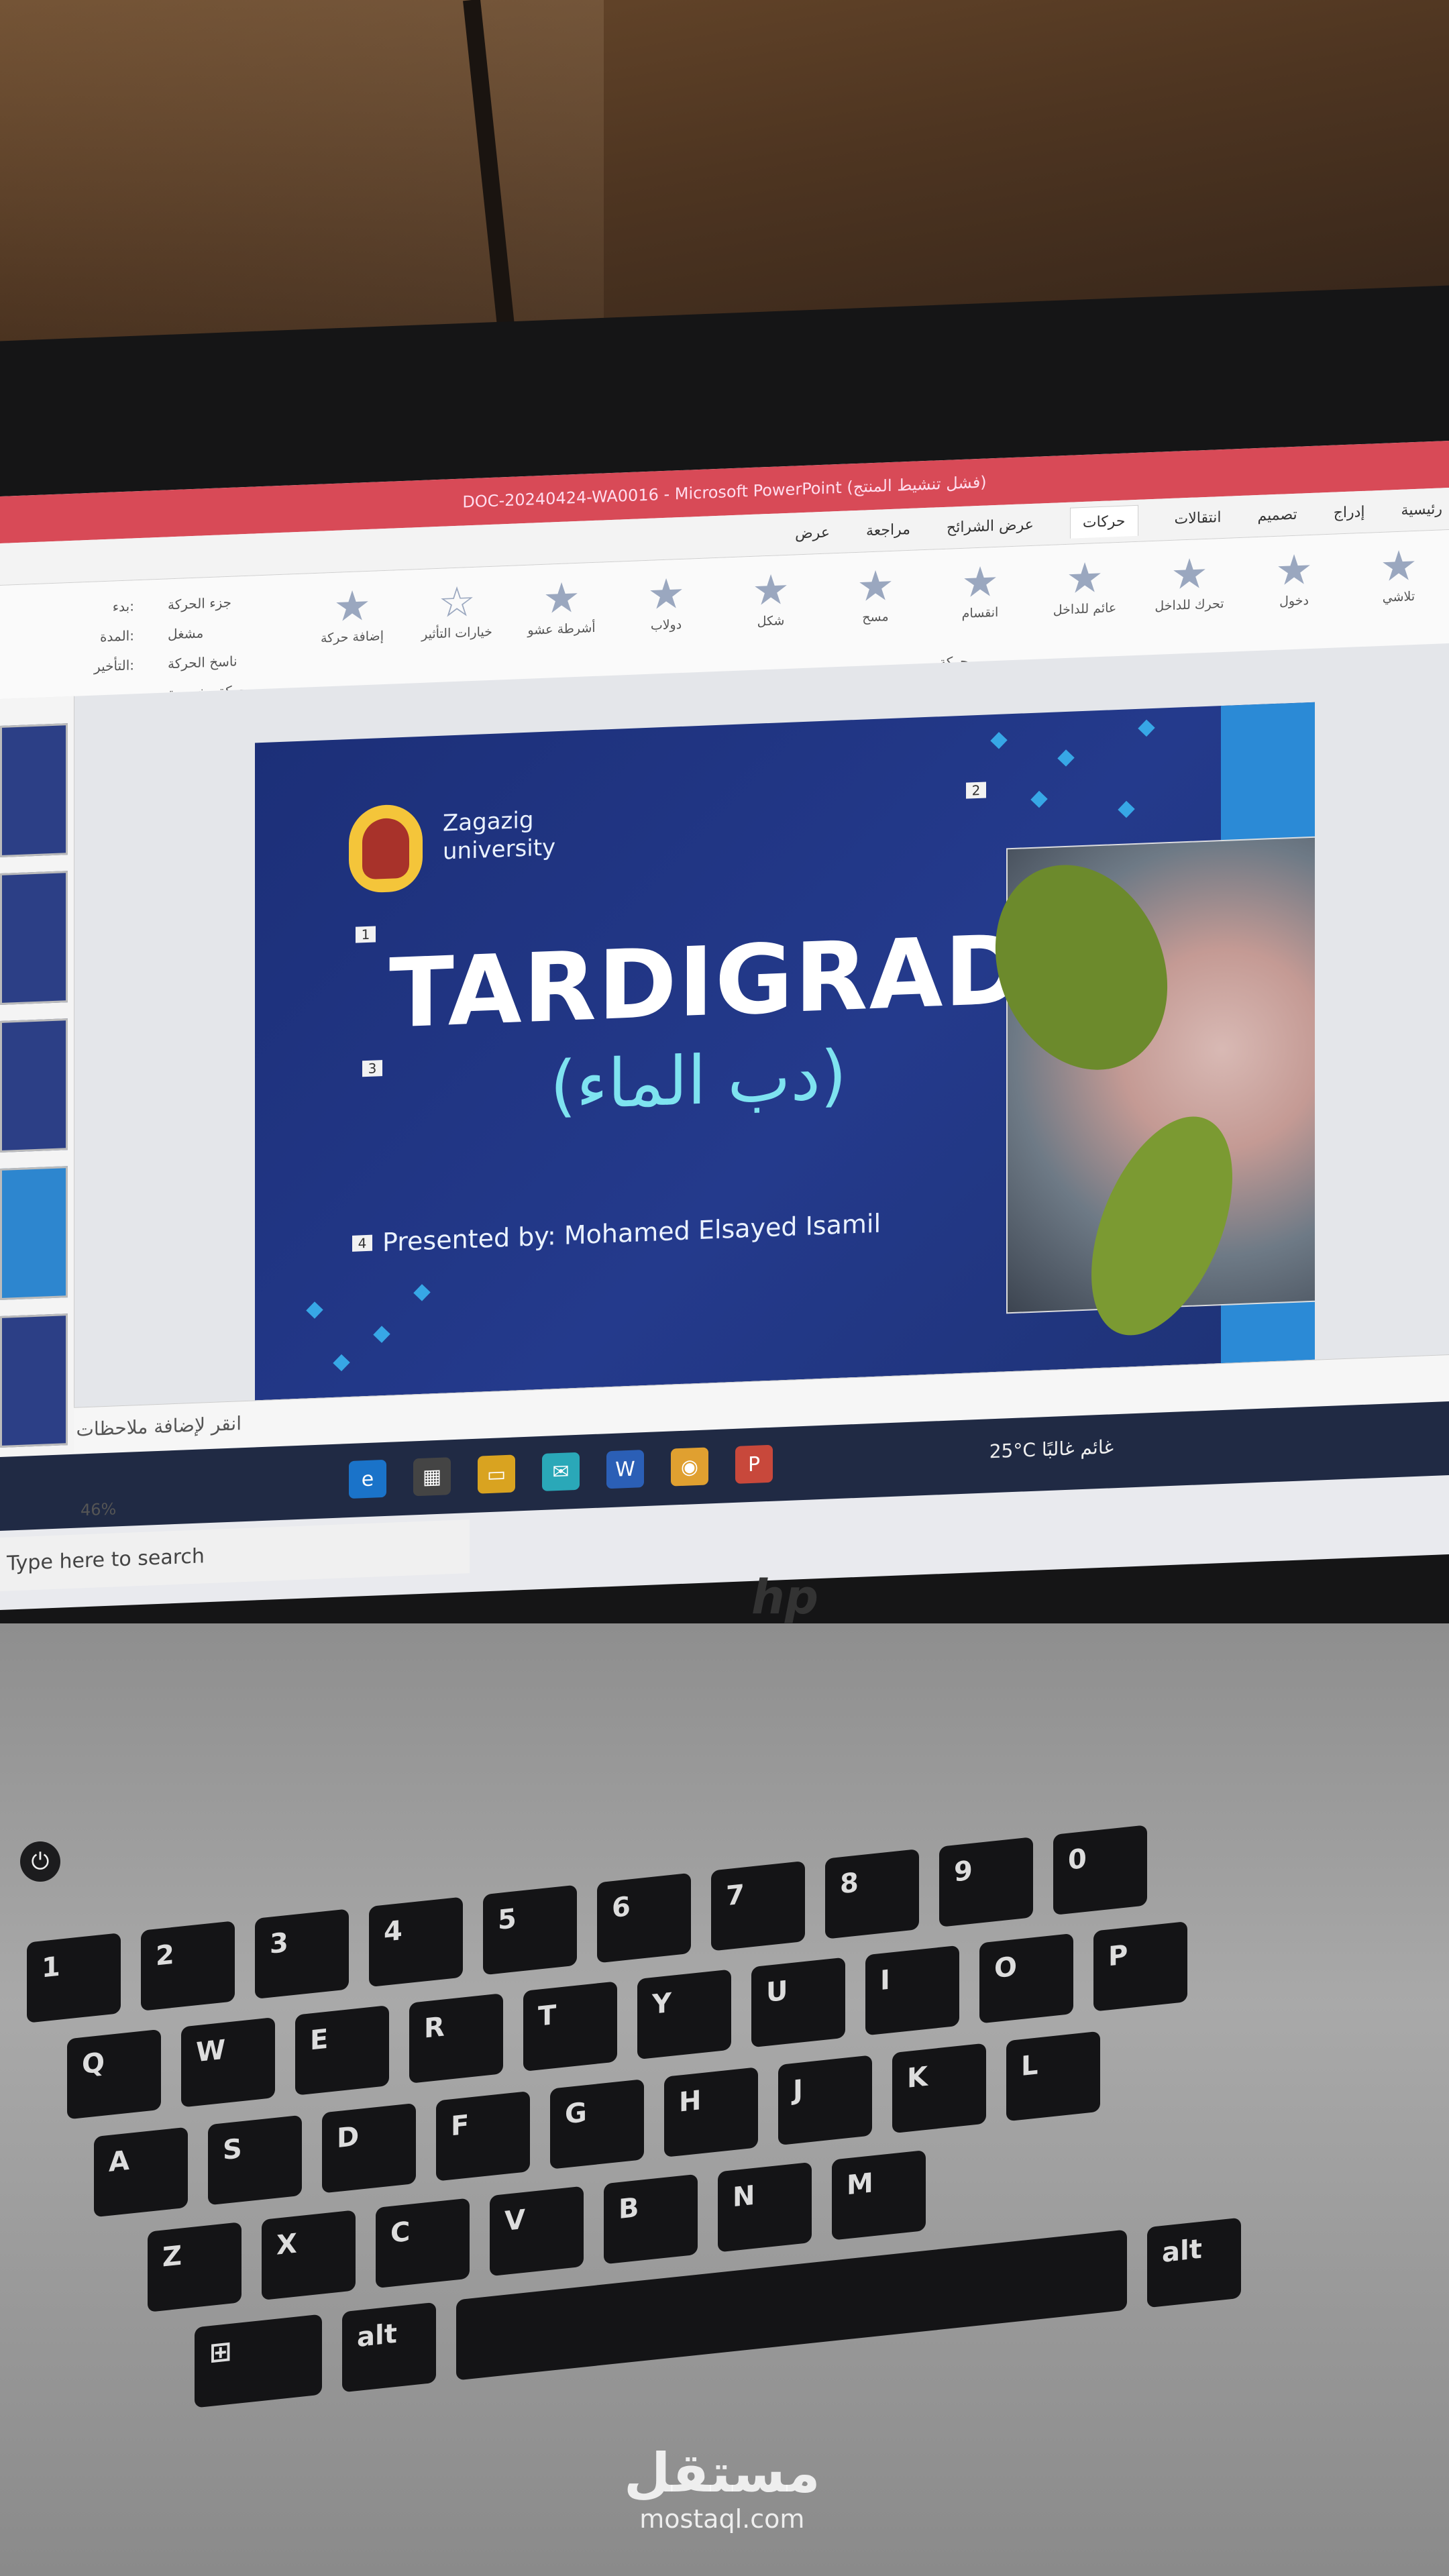 This screenshot has width=1449, height=2576. I want to click on star-icon: ☆, so click(457, 601).